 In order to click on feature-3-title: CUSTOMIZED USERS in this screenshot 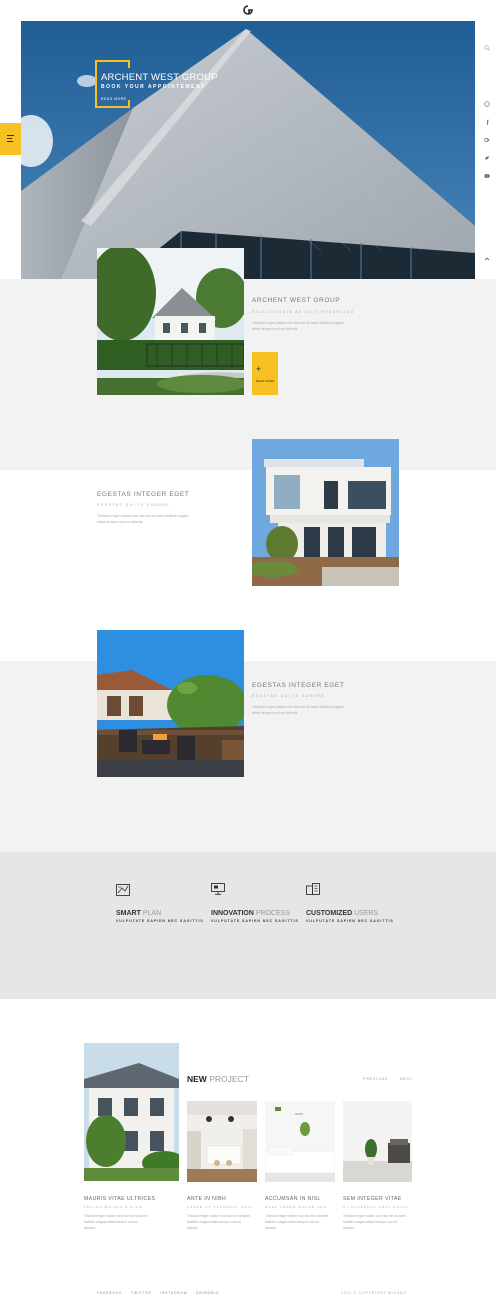, I will do `click(342, 913)`.